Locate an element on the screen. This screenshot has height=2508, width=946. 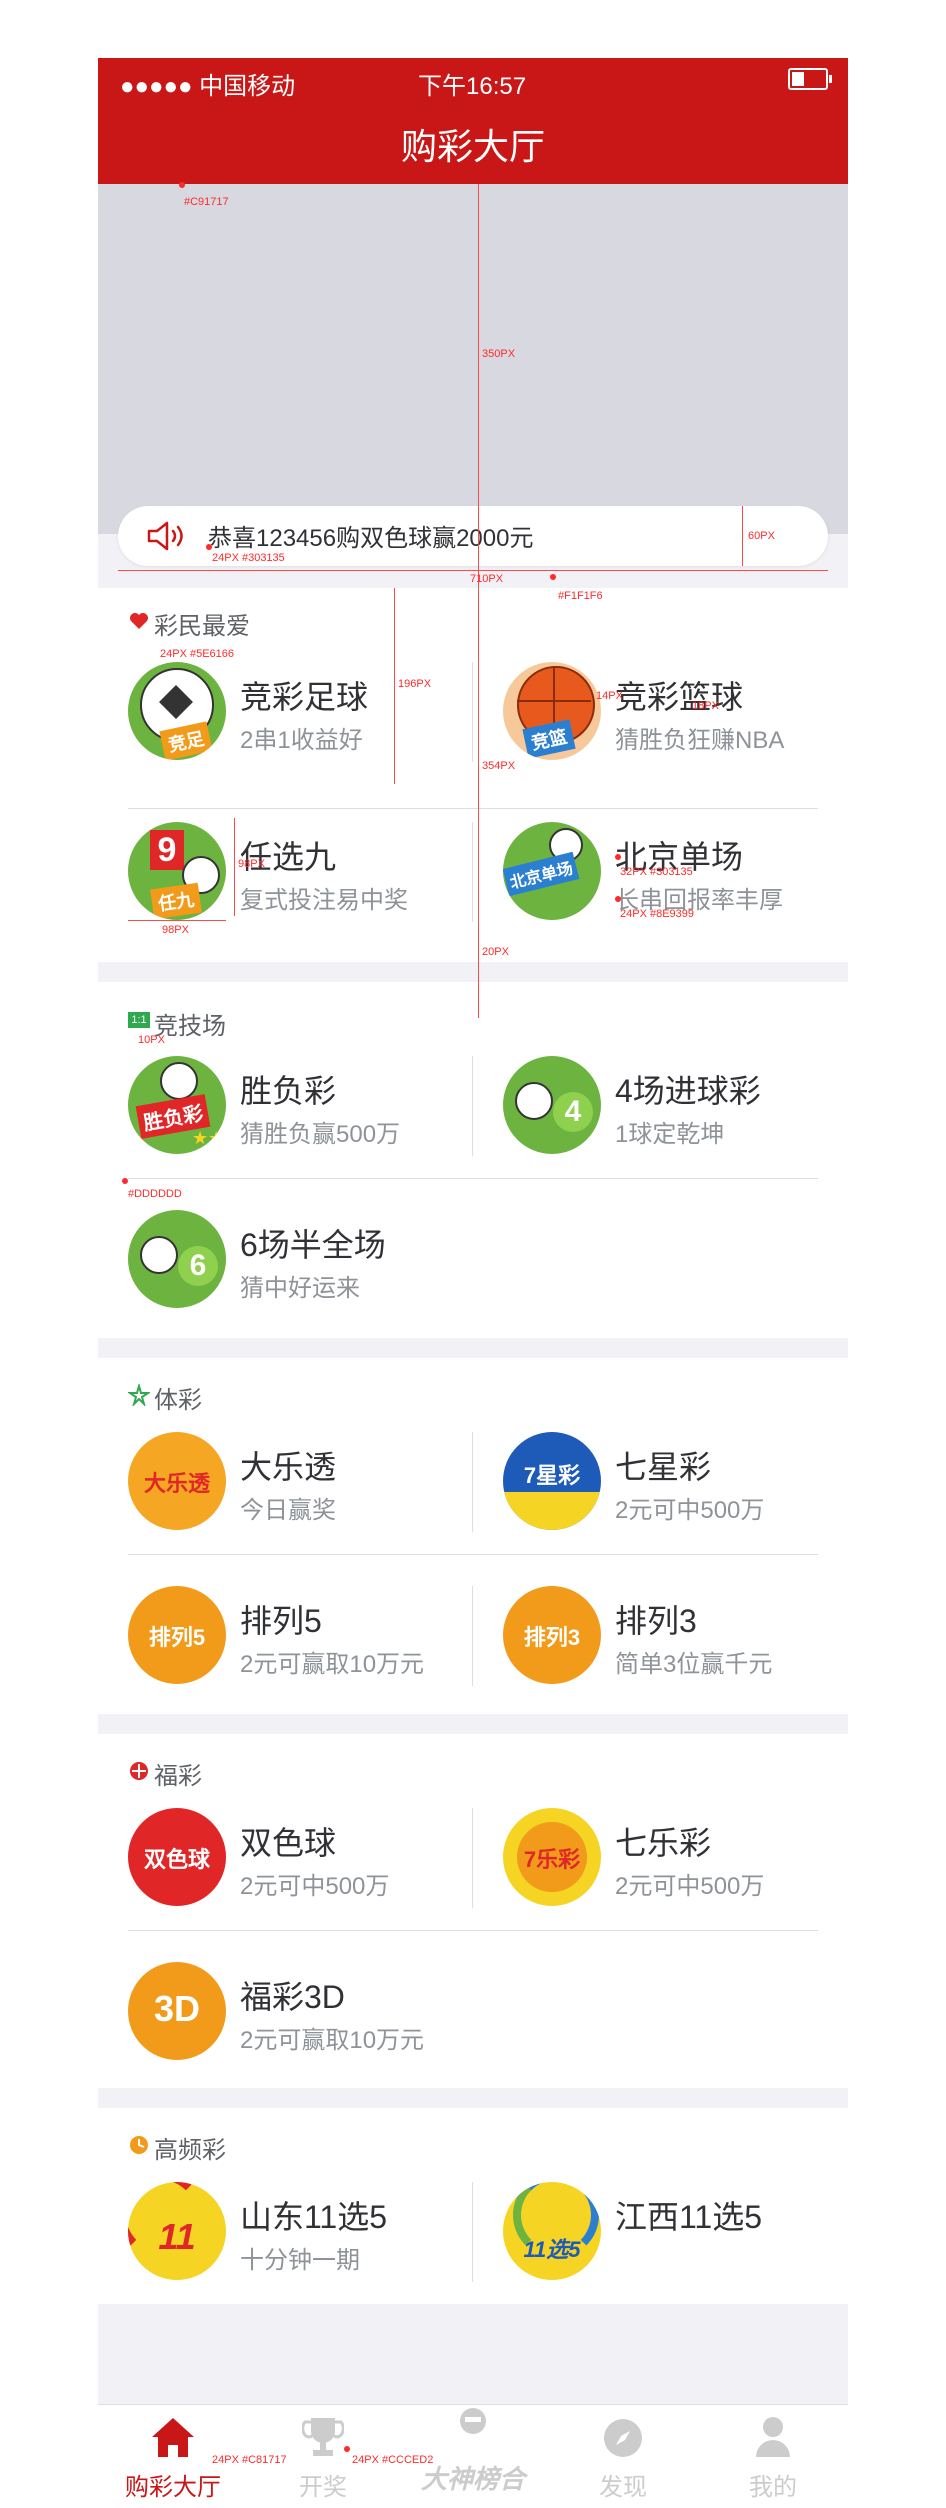
lottery-item-jczq: 竞足 竞彩足球 2串1收益好 is located at coordinates (285, 712).